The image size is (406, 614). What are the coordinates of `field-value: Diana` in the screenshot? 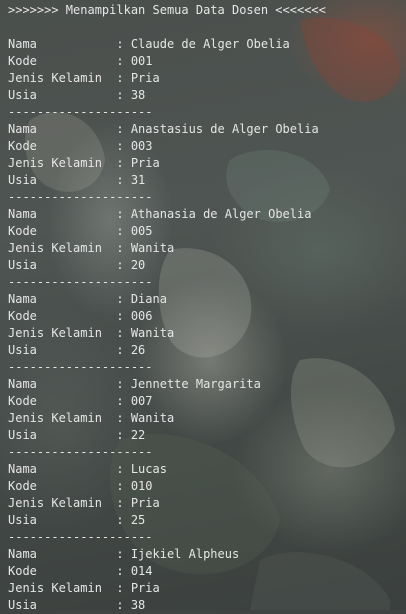 It's located at (148, 299).